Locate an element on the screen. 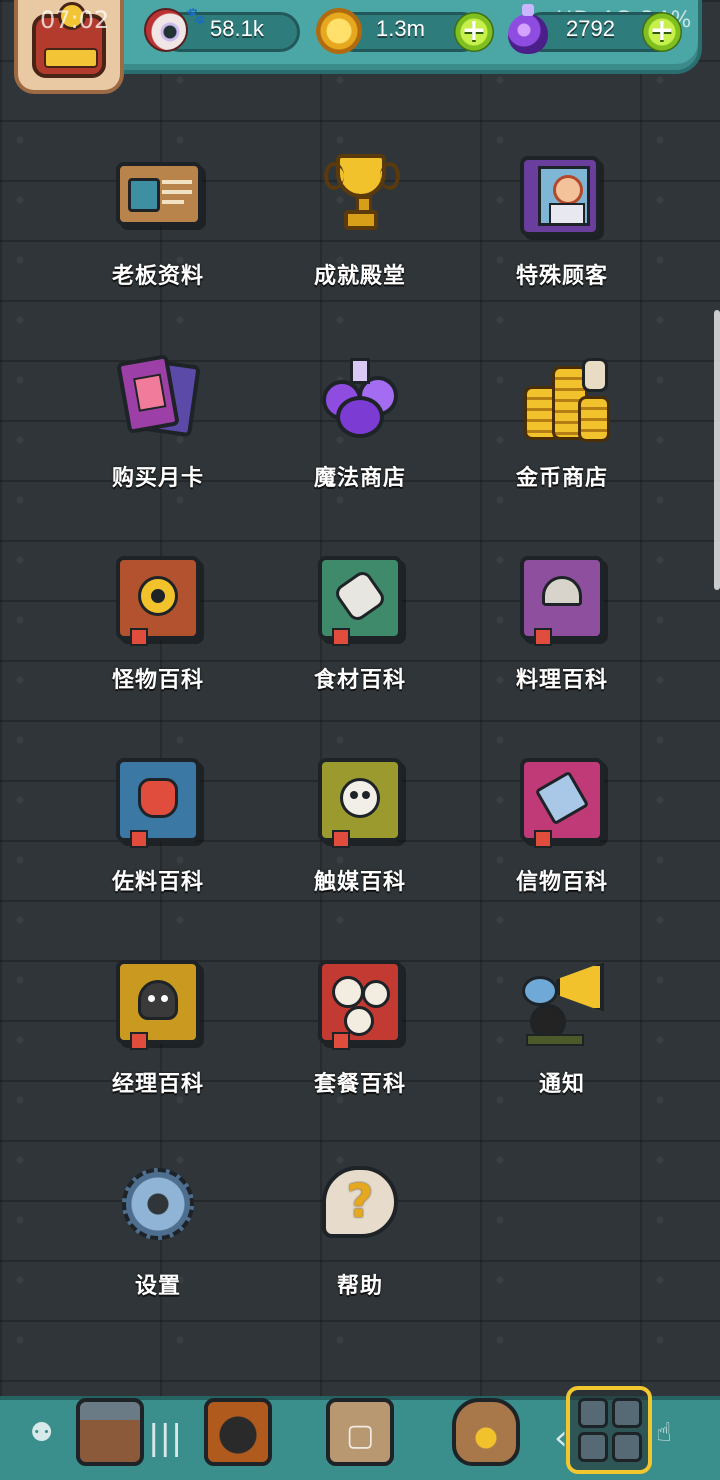  potions-count: 2792 is located at coordinates (590, 28).